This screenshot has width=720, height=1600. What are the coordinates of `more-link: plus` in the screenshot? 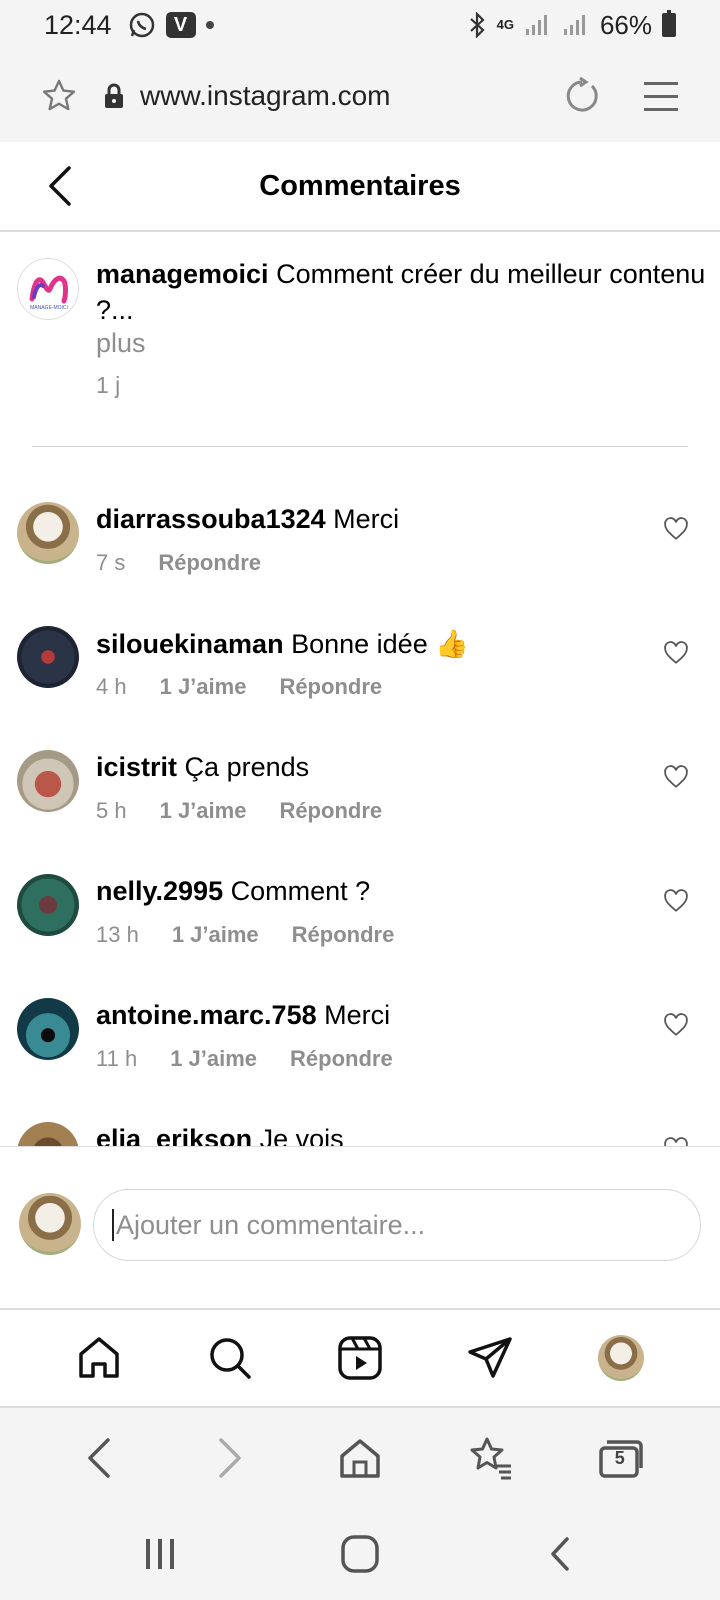 It's located at (121, 343).